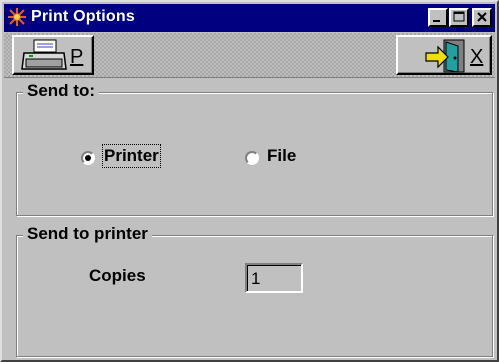  Describe the element at coordinates (249, 18) in the screenshot. I see `title-bar: Print Options` at that location.